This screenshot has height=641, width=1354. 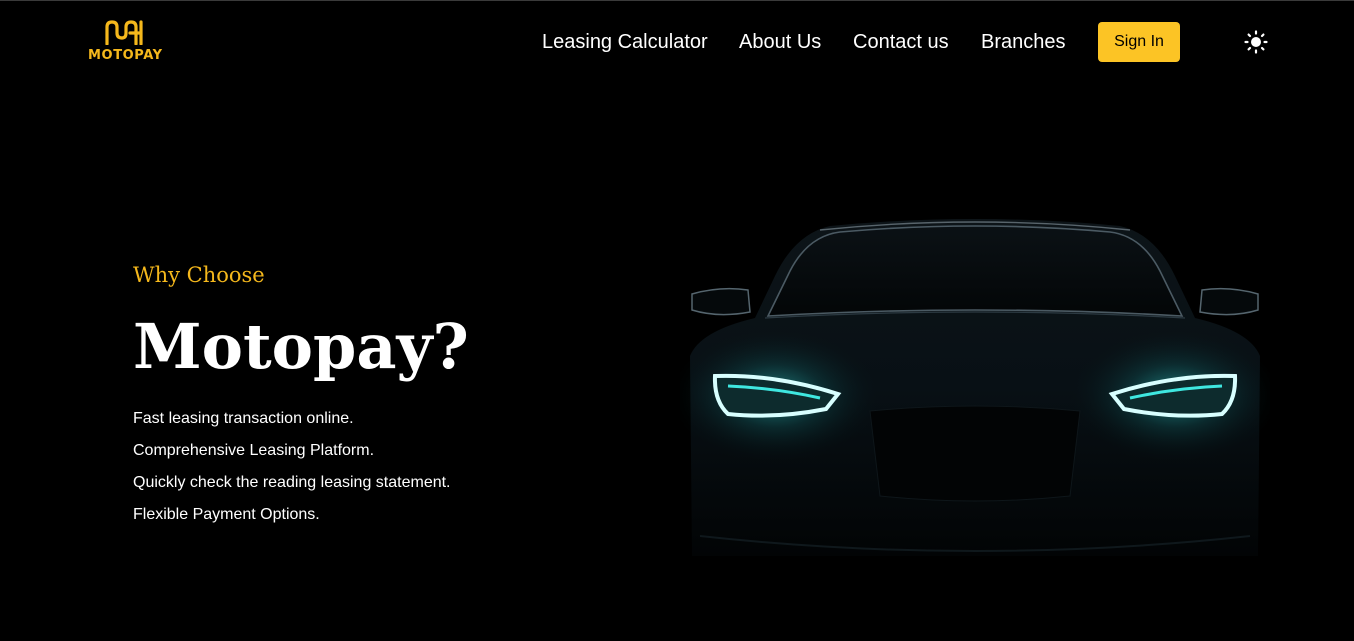 What do you see at coordinates (780, 42) in the screenshot?
I see `nav-about-us: About Us` at bounding box center [780, 42].